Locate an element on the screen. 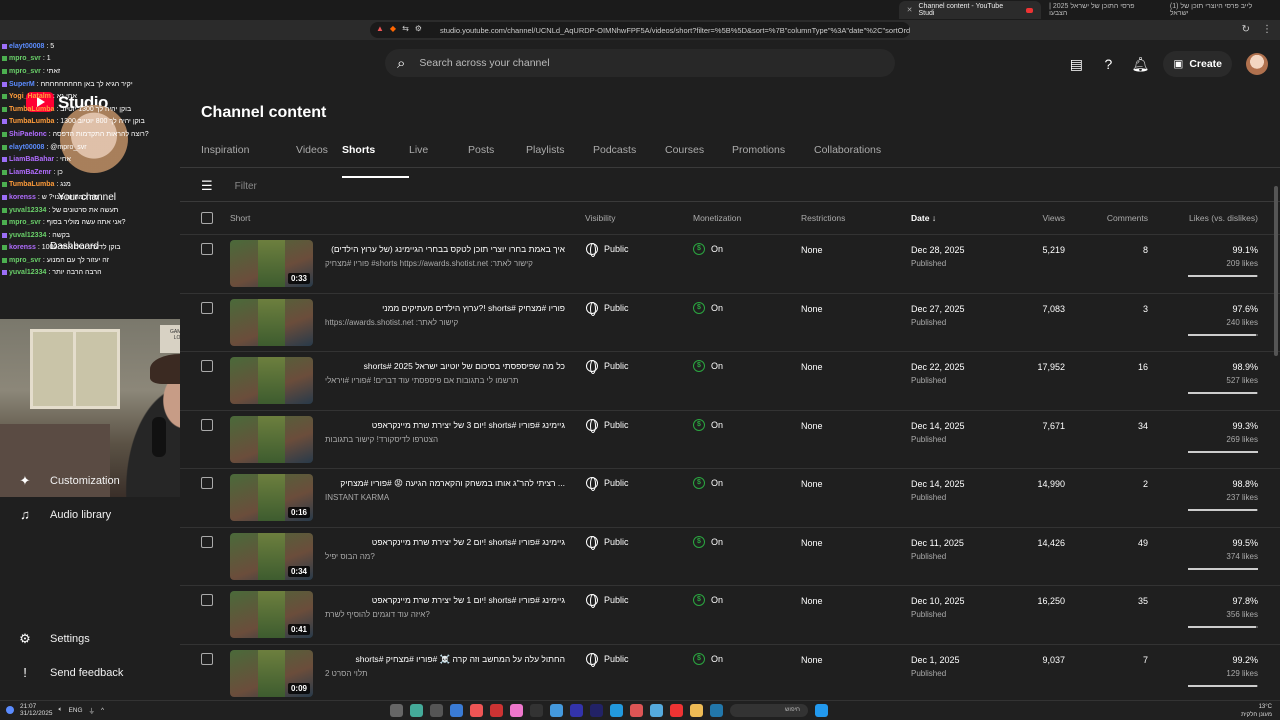 This screenshot has width=1280, height=720. chat-username: ShiPaelonc is located at coordinates (28, 134).